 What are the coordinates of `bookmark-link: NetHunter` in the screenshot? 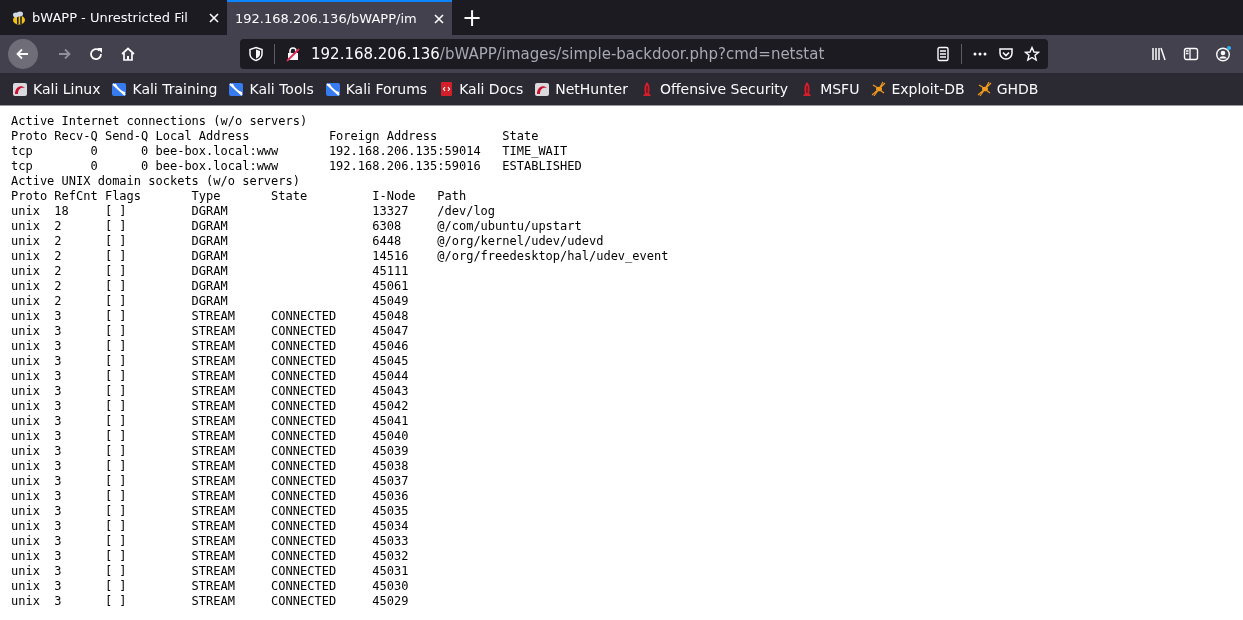 It's located at (581, 89).